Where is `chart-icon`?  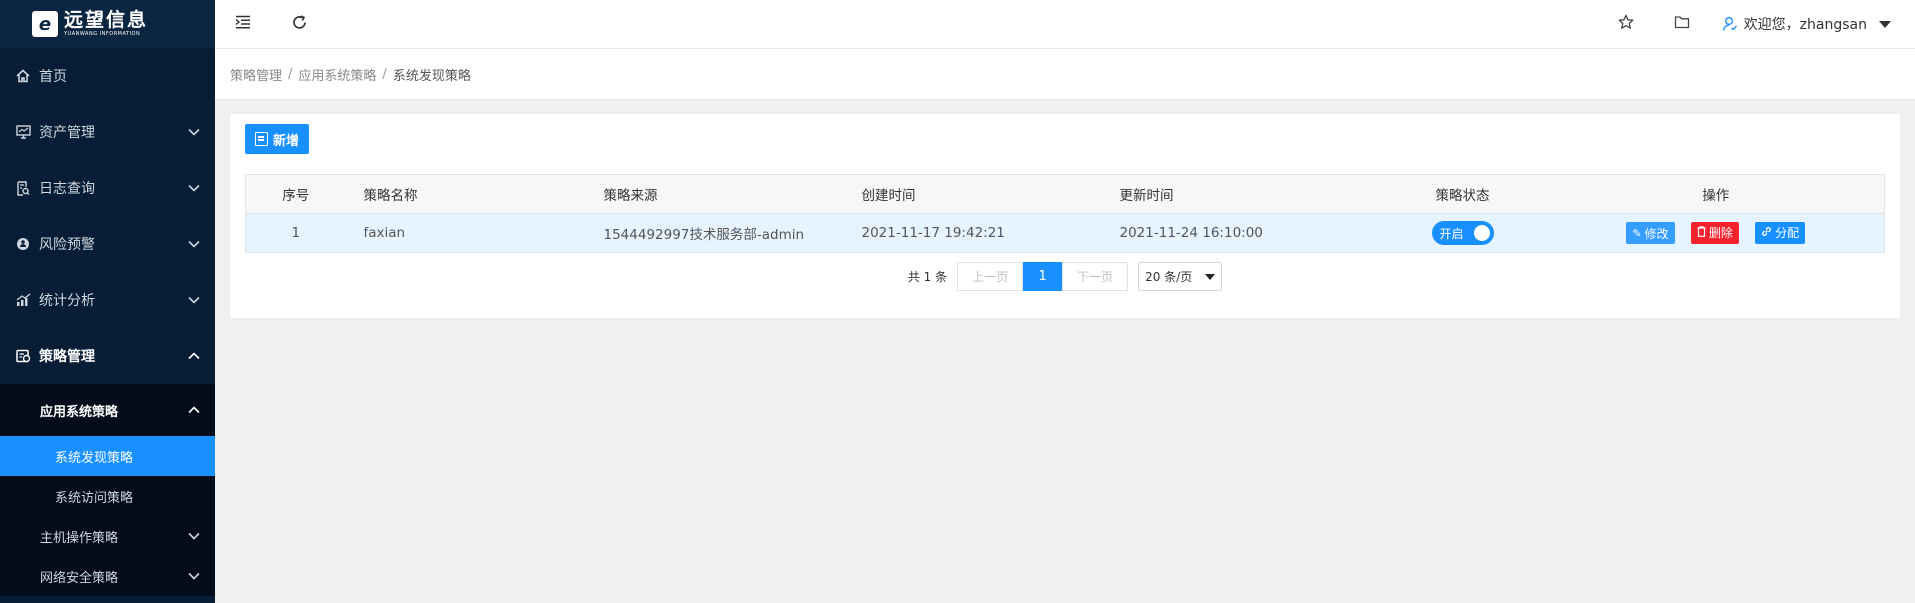 chart-icon is located at coordinates (23, 300).